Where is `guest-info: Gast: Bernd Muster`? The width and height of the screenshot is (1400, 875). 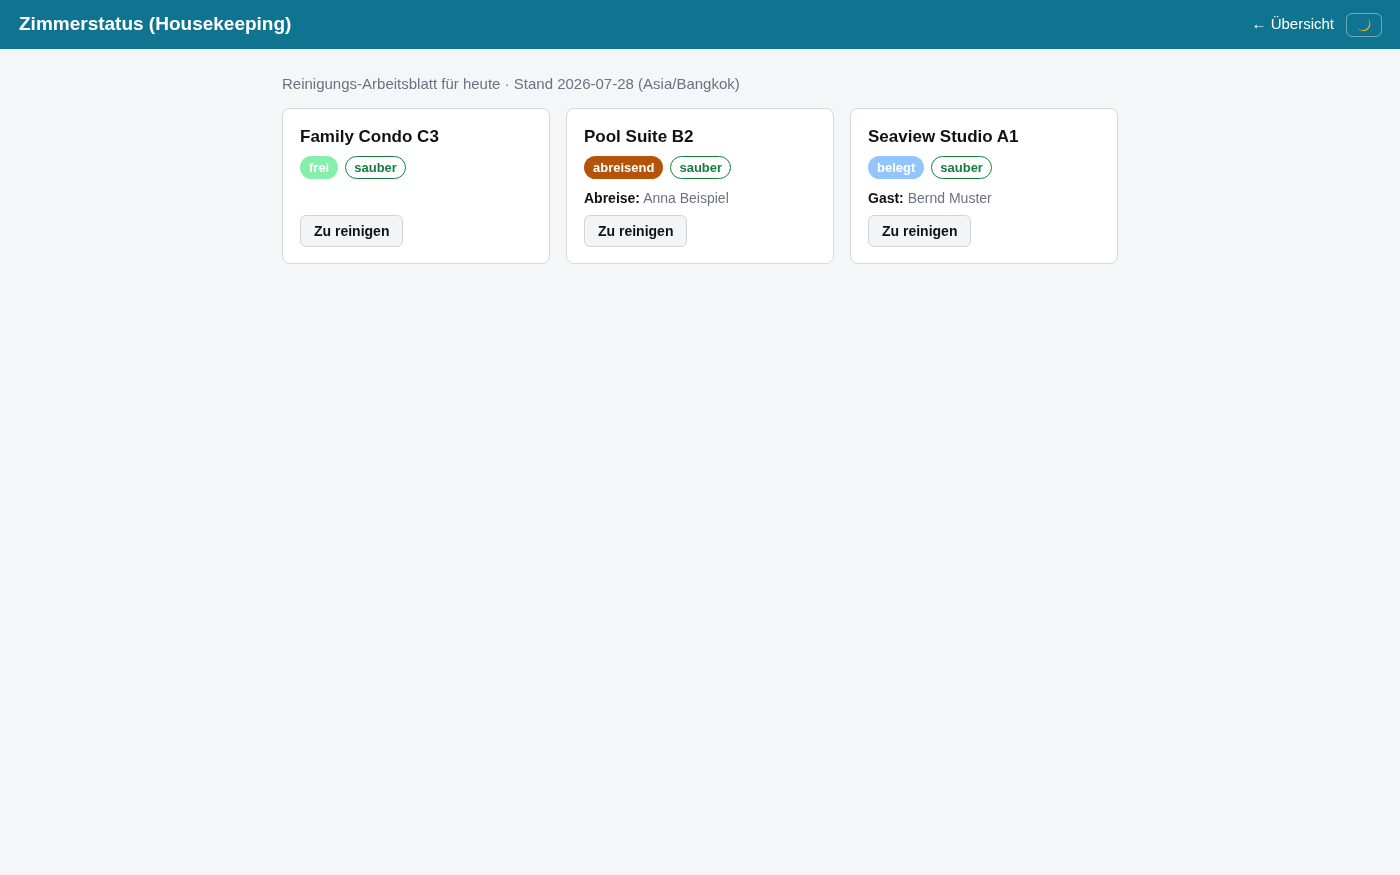
guest-info: Gast: Bernd Muster is located at coordinates (930, 198).